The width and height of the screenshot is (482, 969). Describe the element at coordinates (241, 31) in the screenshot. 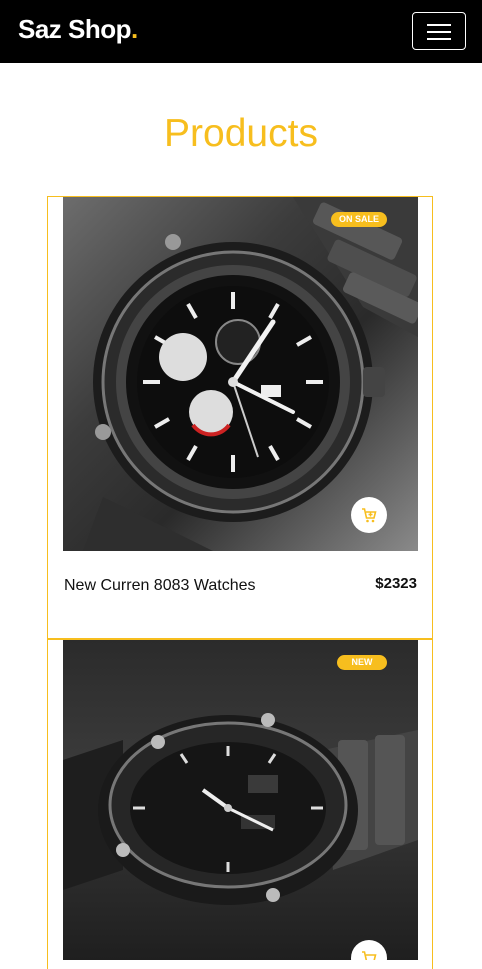

I see `navbar: Saz Shop.` at that location.